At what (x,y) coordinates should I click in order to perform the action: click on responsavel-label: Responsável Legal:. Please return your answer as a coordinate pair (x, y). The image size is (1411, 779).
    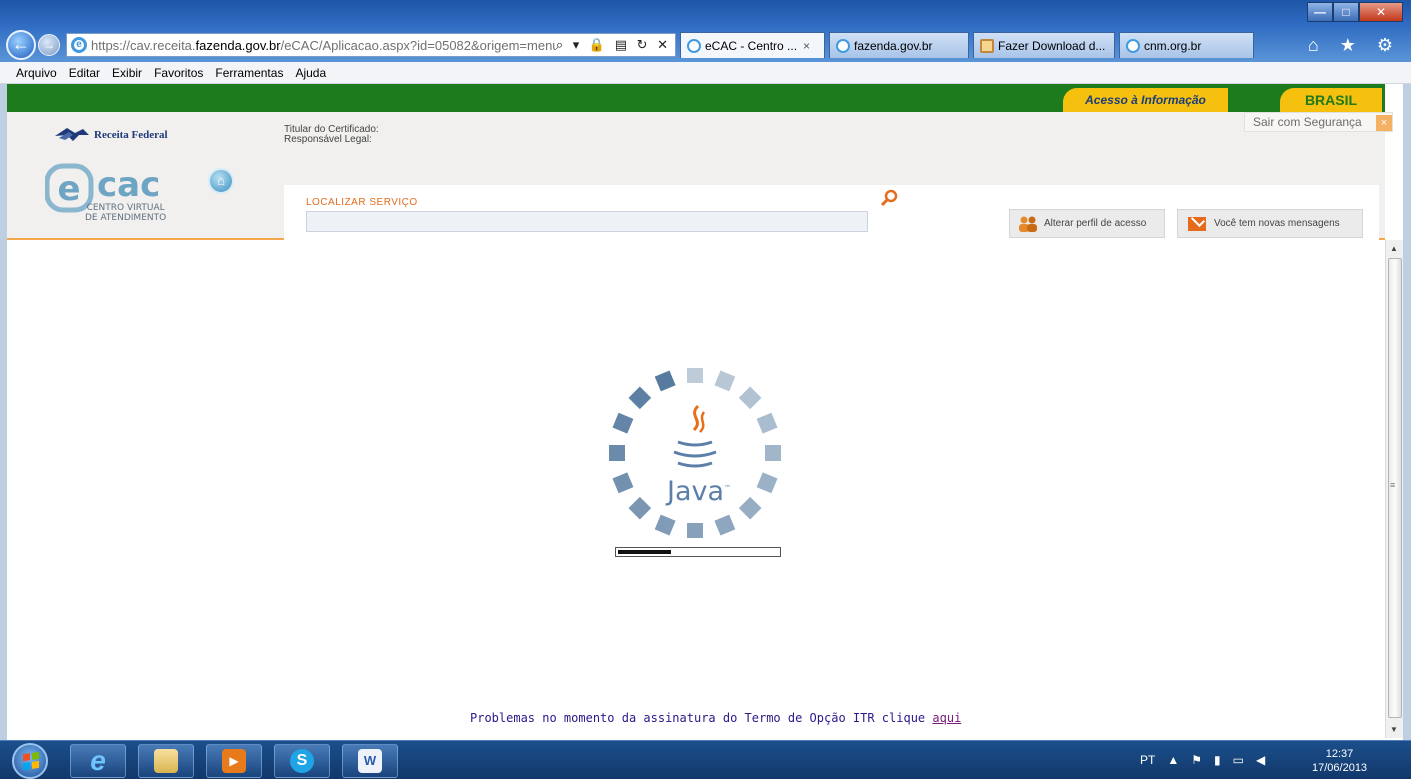
    Looking at the image, I should click on (328, 139).